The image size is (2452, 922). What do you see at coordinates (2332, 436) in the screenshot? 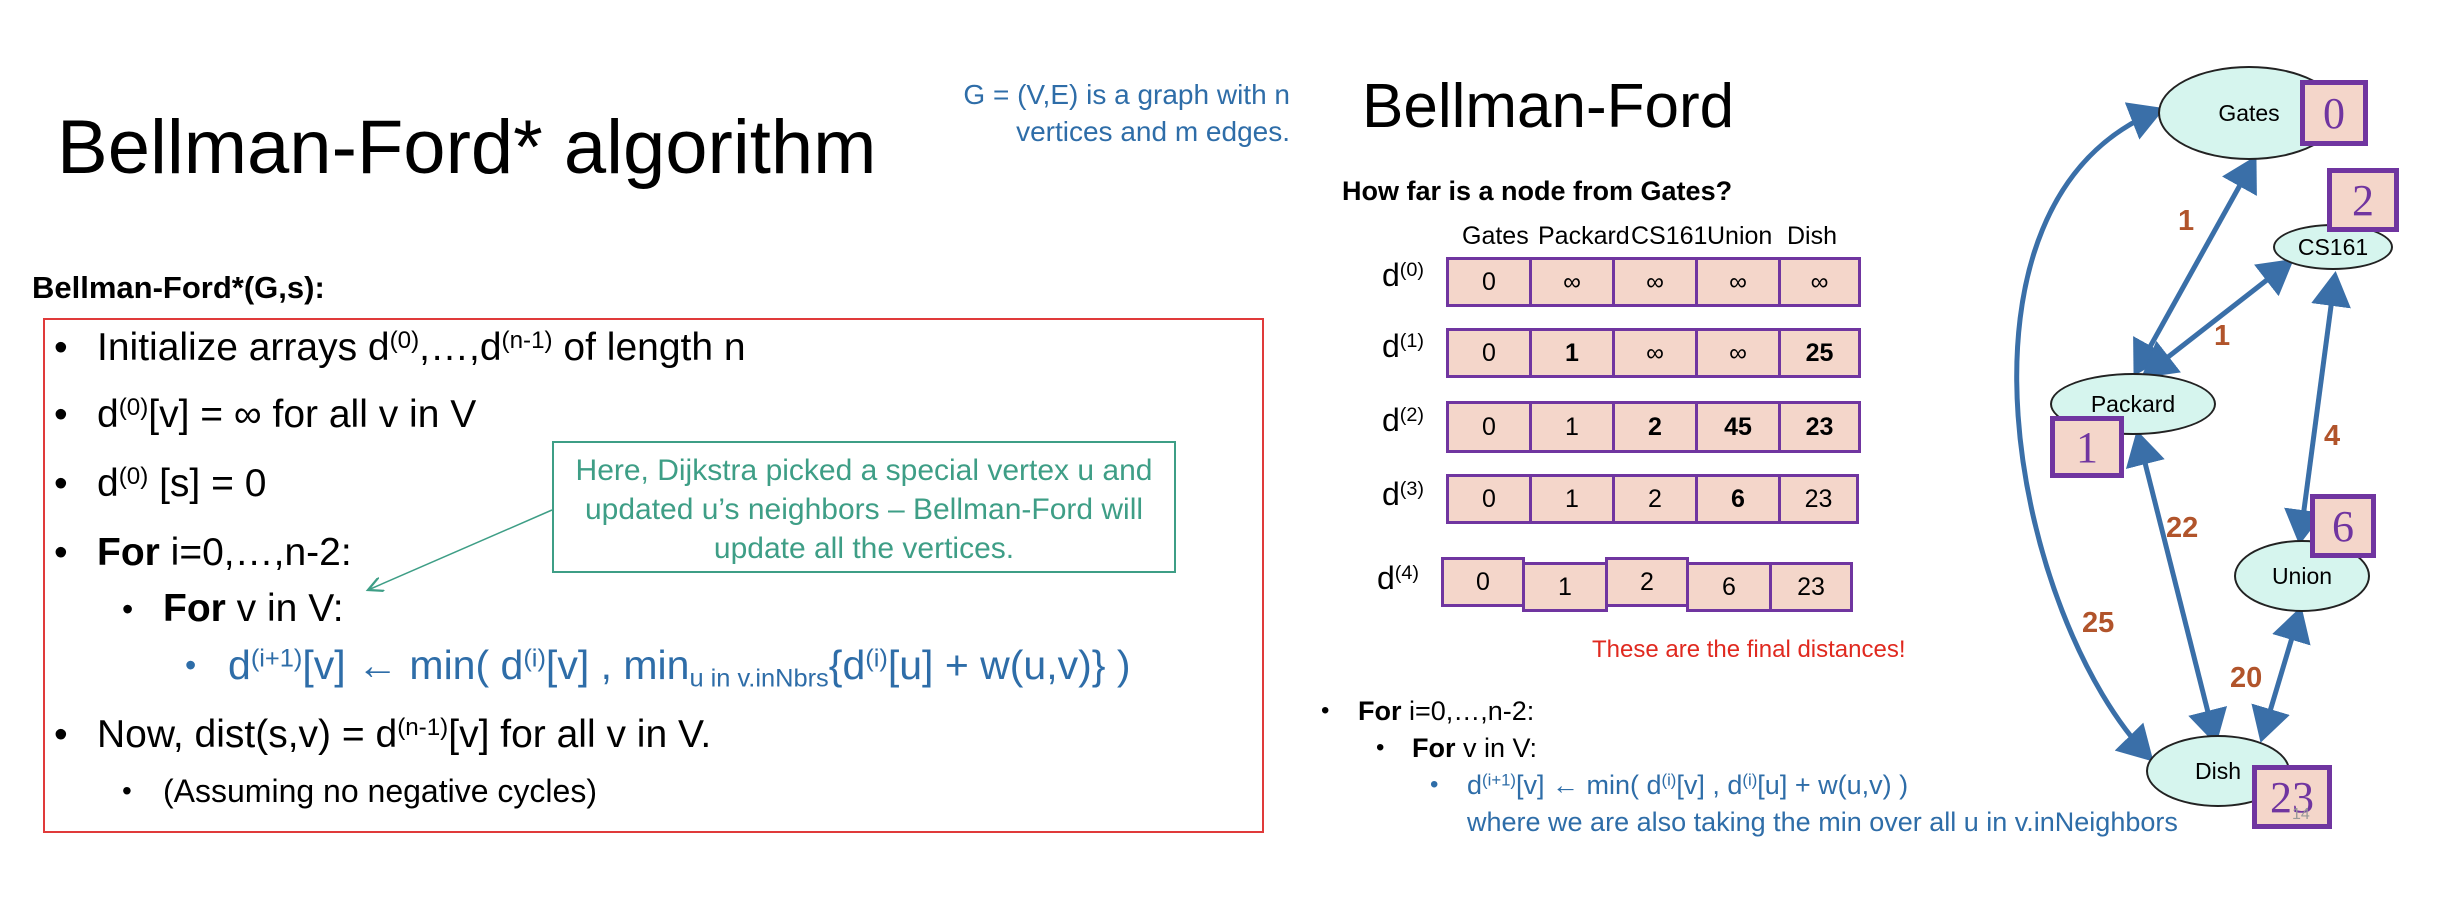
I see `weight-cs161-union: 4` at bounding box center [2332, 436].